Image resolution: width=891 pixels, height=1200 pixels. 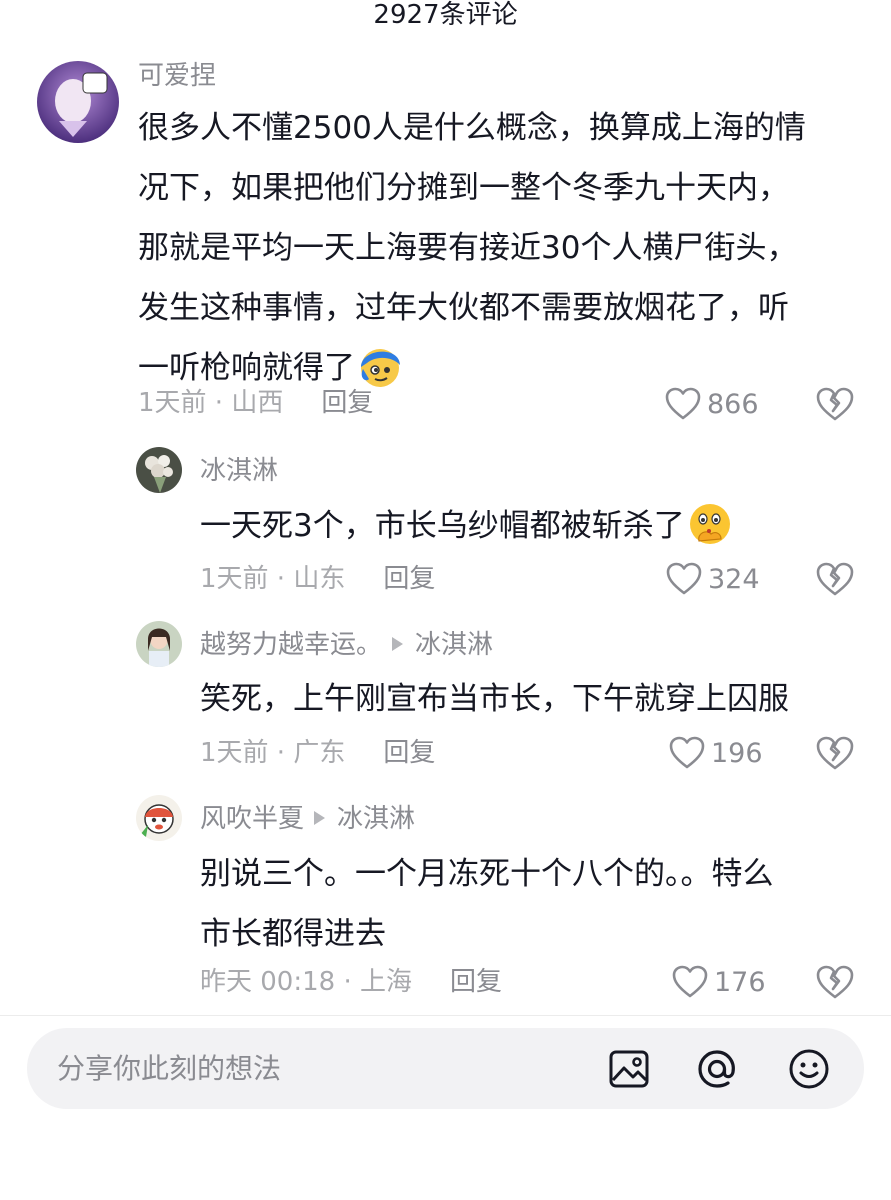 What do you see at coordinates (629, 1069) in the screenshot?
I see `image-icon` at bounding box center [629, 1069].